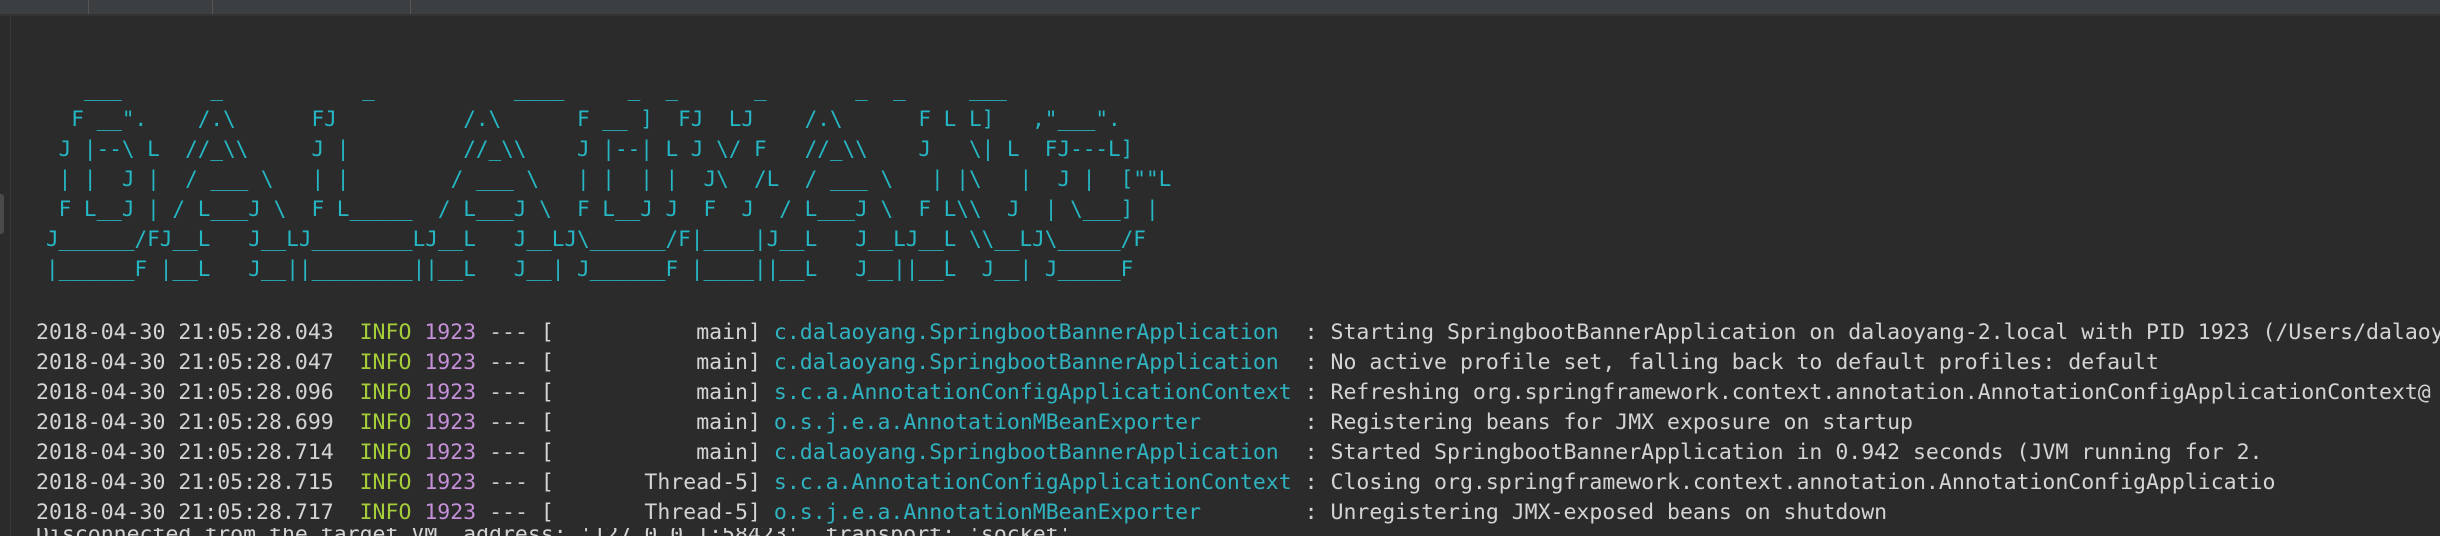  I want to click on log-timestamp: 2018-04-30 21:05:28.096, so click(185, 392).